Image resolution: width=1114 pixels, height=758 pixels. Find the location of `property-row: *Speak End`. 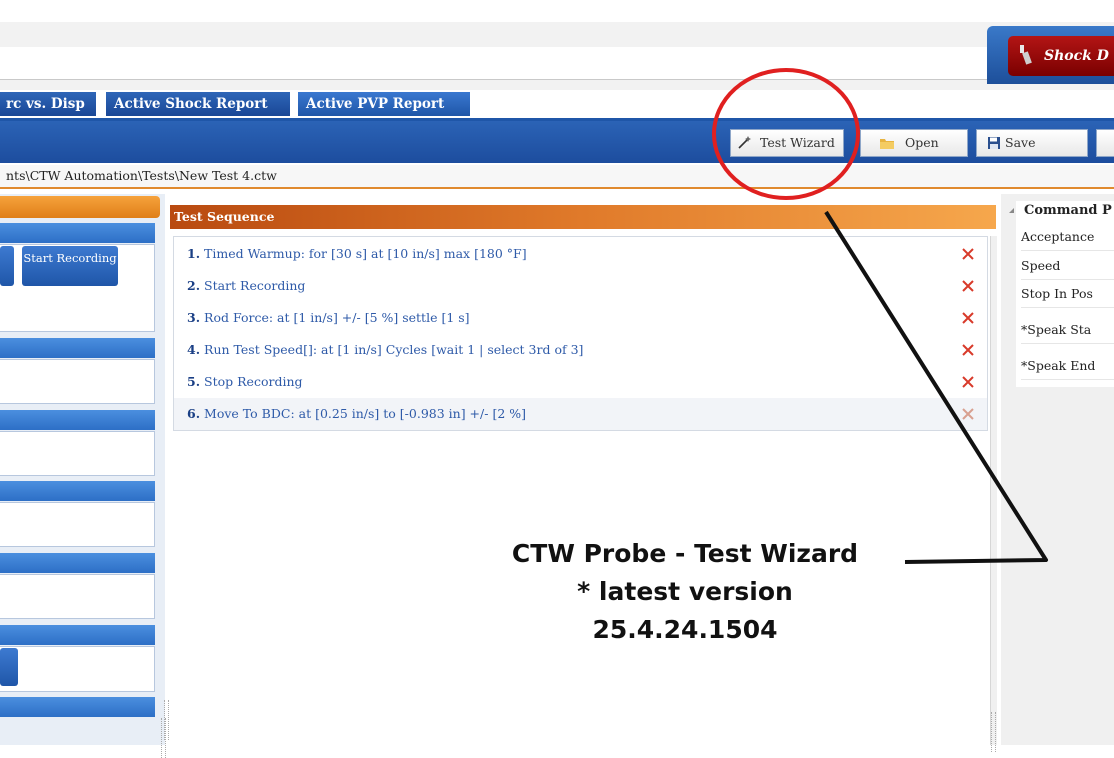

property-row: *Speak End is located at coordinates (1067, 366).